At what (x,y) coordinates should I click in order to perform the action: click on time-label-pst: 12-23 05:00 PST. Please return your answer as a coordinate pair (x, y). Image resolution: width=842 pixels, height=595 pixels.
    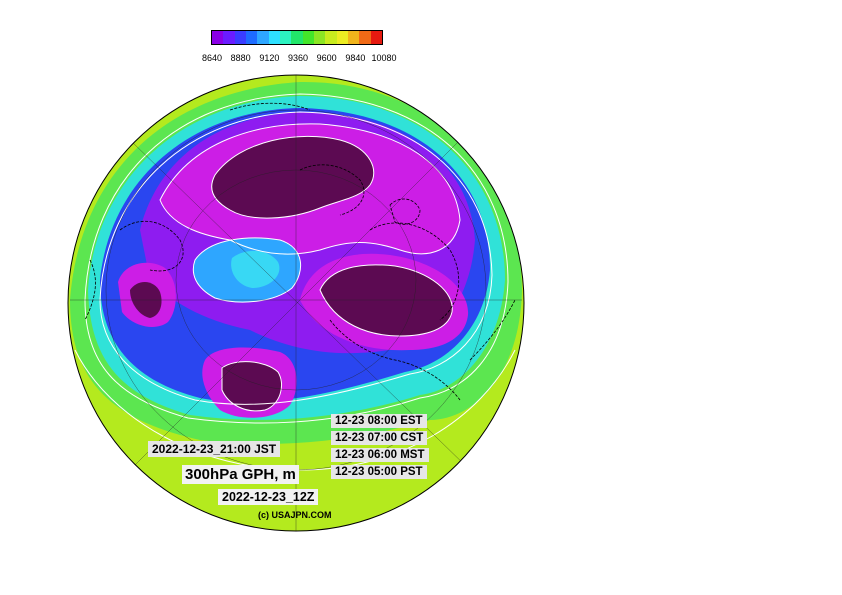
    Looking at the image, I should click on (379, 472).